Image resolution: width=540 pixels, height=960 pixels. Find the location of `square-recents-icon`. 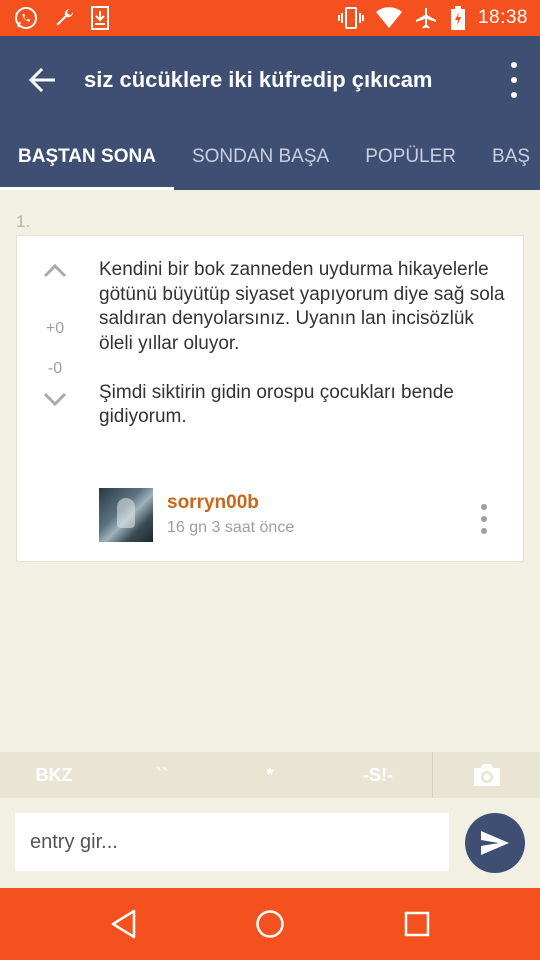

square-recents-icon is located at coordinates (416, 924).